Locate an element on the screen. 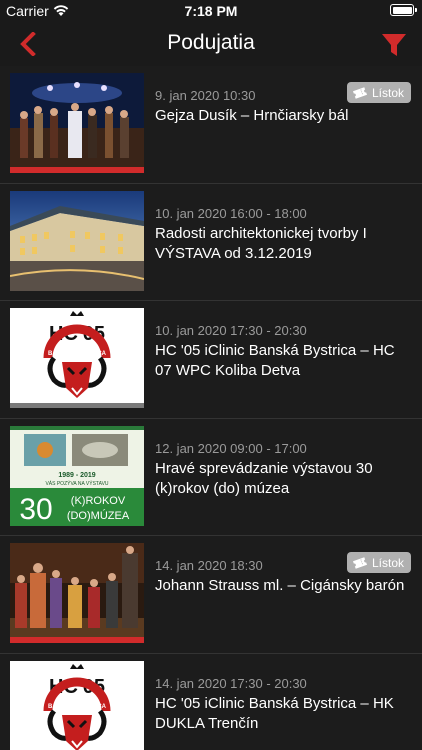  clock: 7:18 PM is located at coordinates (211, 11).